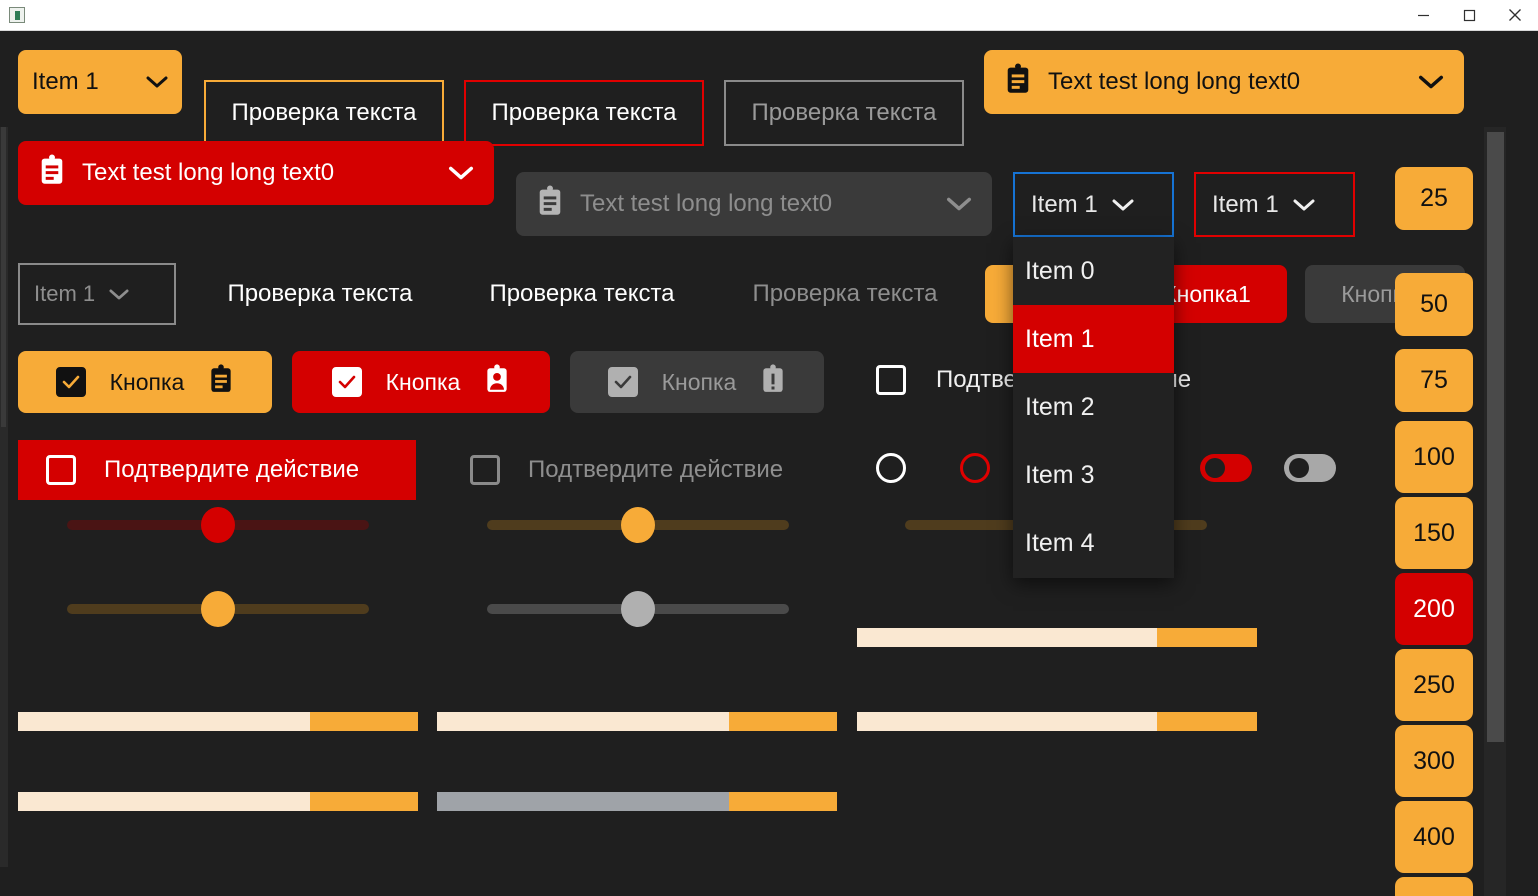  What do you see at coordinates (1515, 15) in the screenshot?
I see `close-button` at bounding box center [1515, 15].